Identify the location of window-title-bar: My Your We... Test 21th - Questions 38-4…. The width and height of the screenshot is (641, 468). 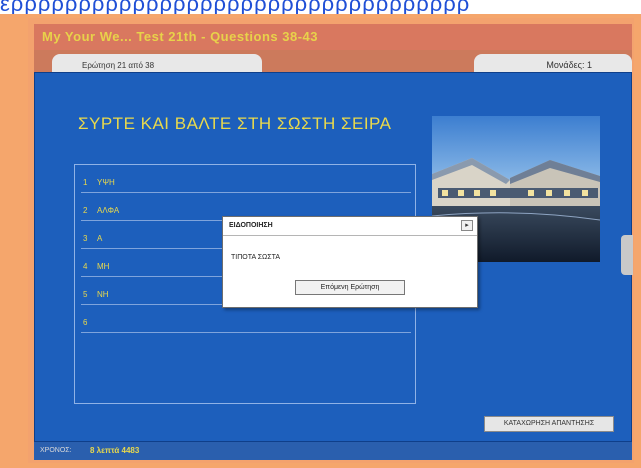
(333, 37).